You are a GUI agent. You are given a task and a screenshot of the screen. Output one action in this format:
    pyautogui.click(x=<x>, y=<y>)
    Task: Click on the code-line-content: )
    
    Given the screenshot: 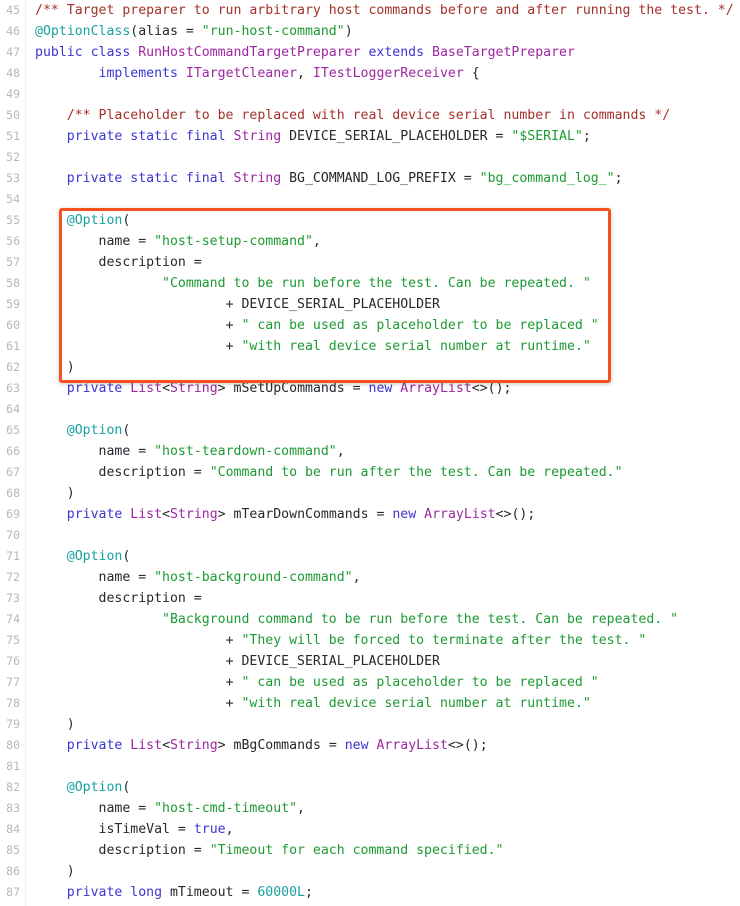 What is the action you would take?
    pyautogui.click(x=50, y=724)
    